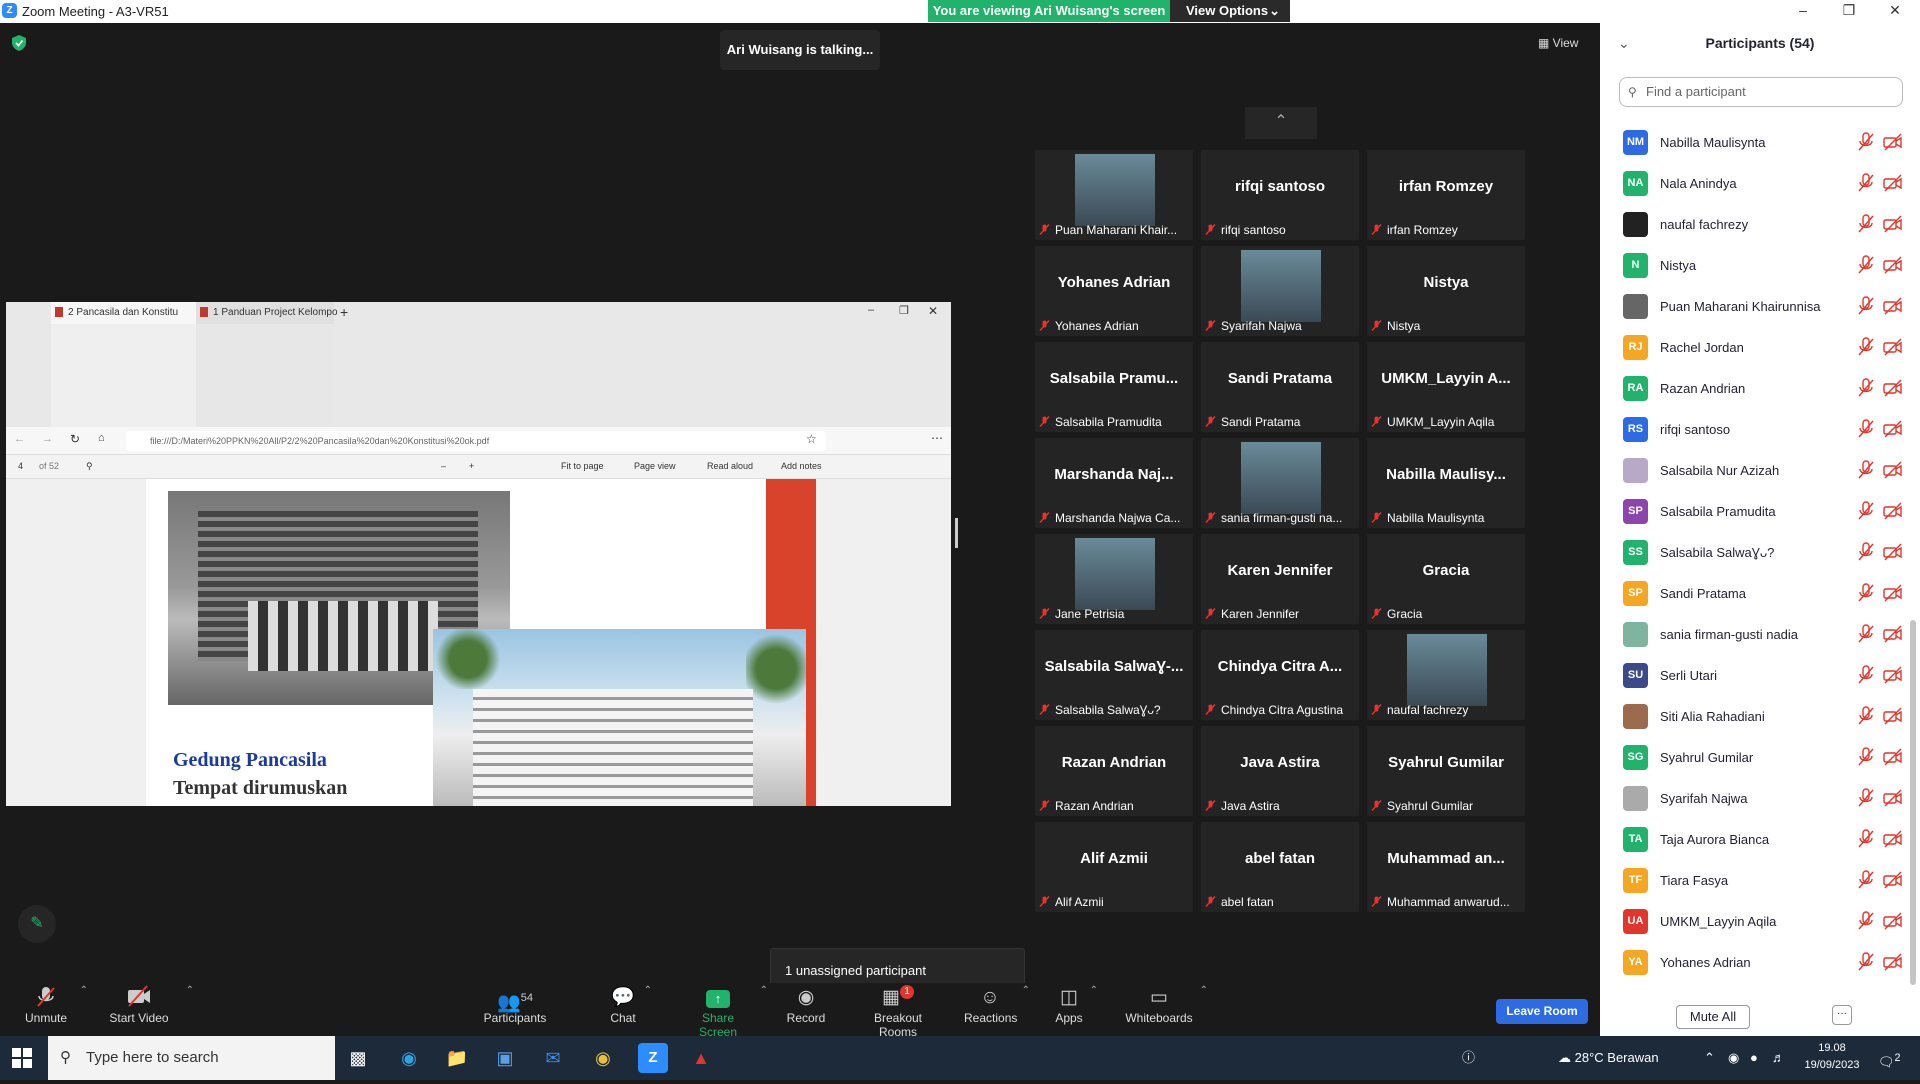 The image size is (1920, 1084). I want to click on video-tile: Jane Petrisia, so click(1114, 579).